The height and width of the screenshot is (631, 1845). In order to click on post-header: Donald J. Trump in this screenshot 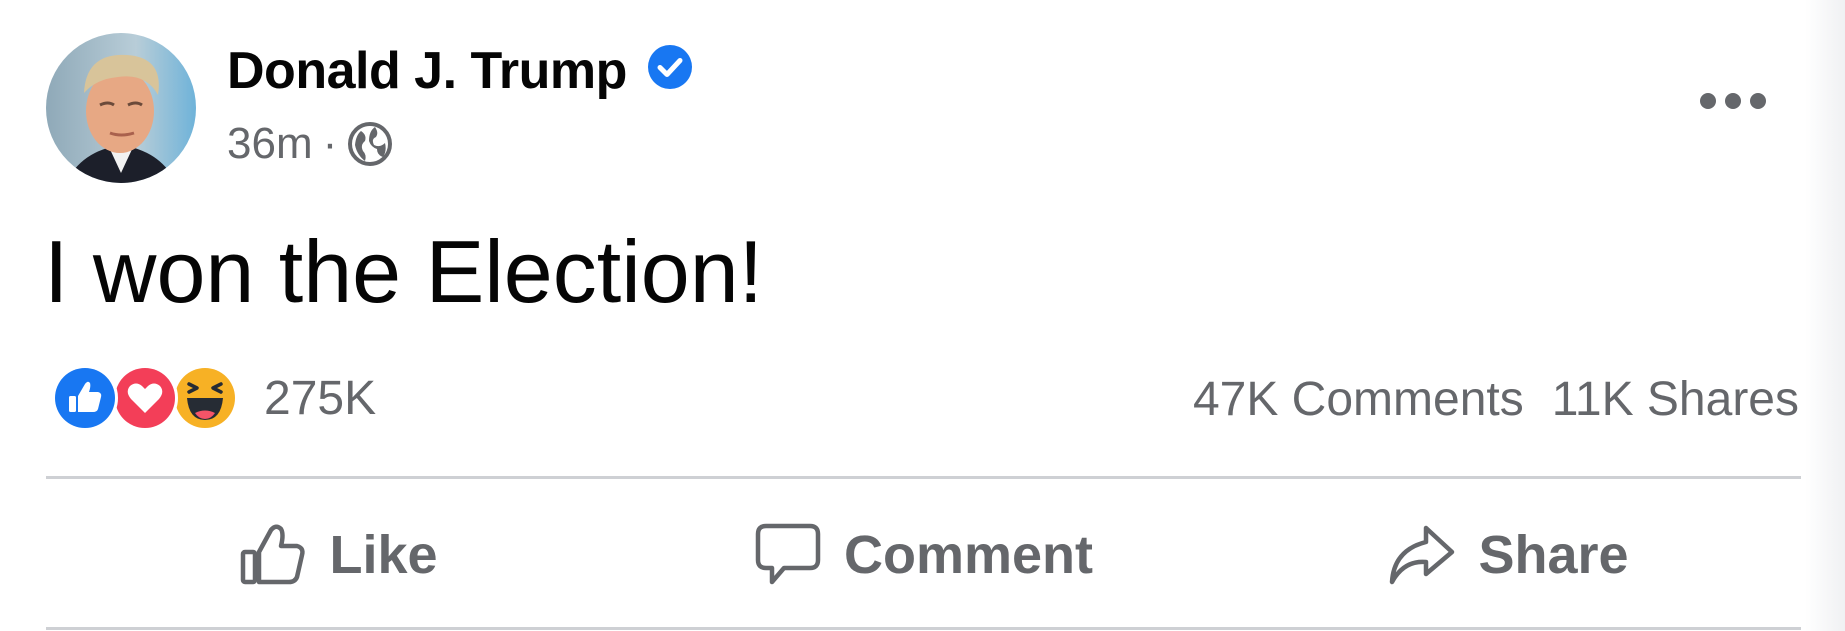, I will do `click(460, 71)`.